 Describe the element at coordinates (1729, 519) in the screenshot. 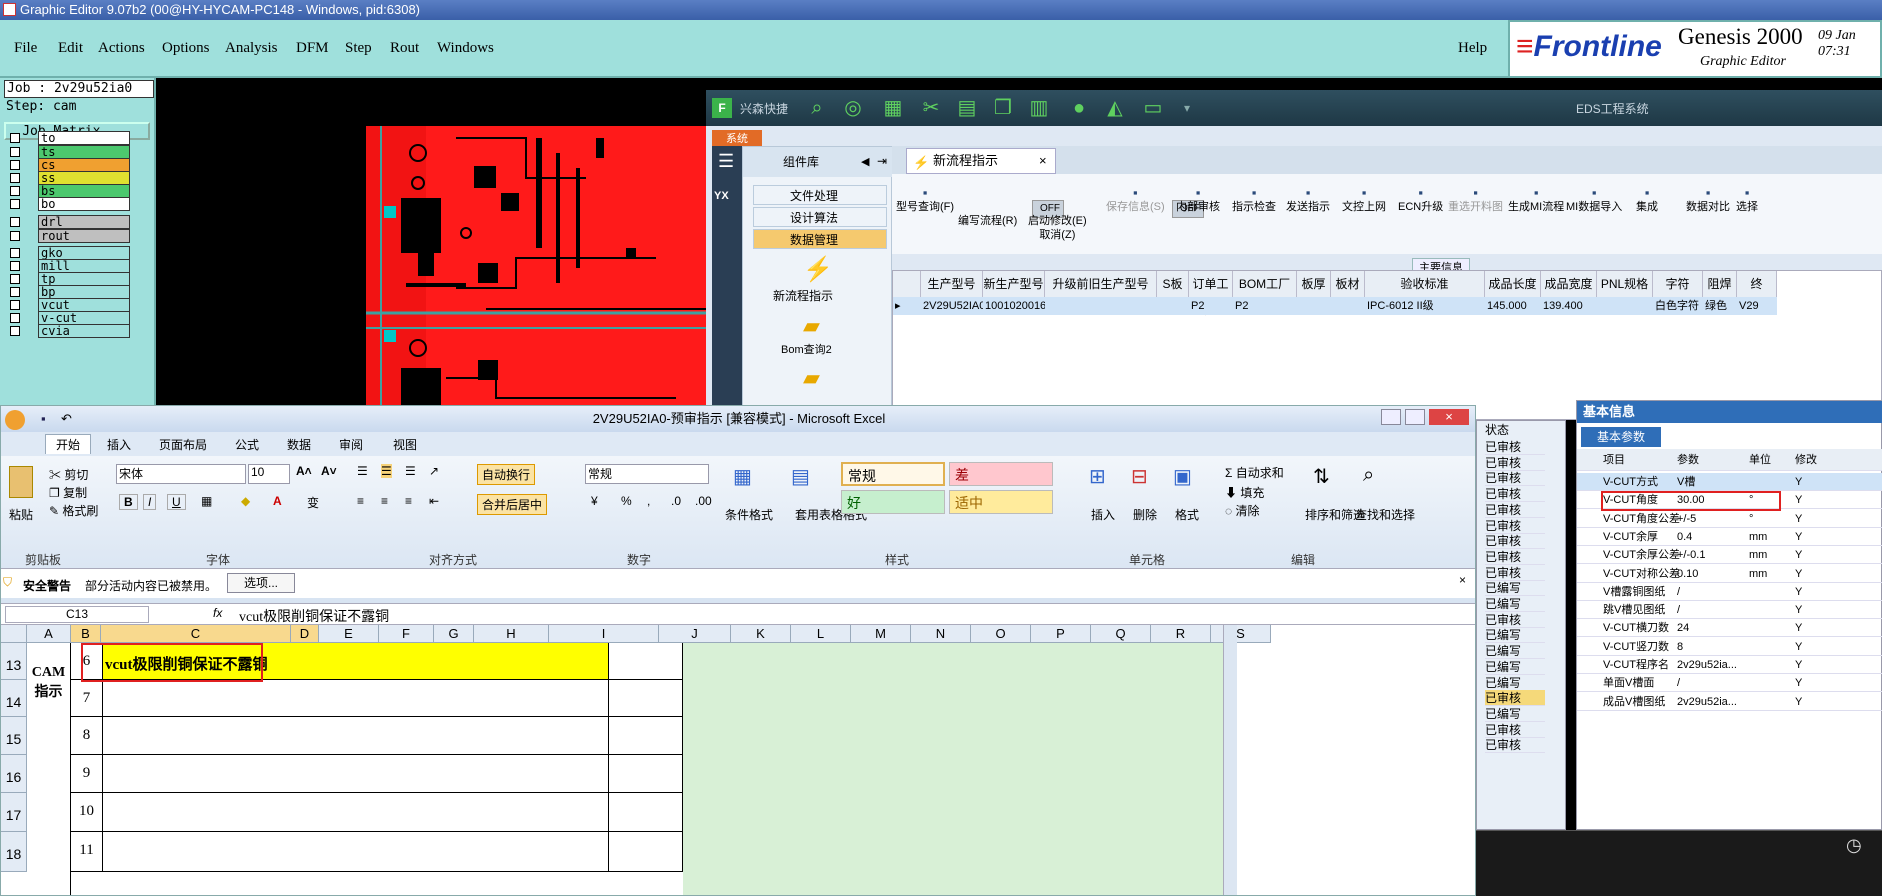

I see `basic-param-row: V-CUT角度公差 +/-5 ° Y` at that location.